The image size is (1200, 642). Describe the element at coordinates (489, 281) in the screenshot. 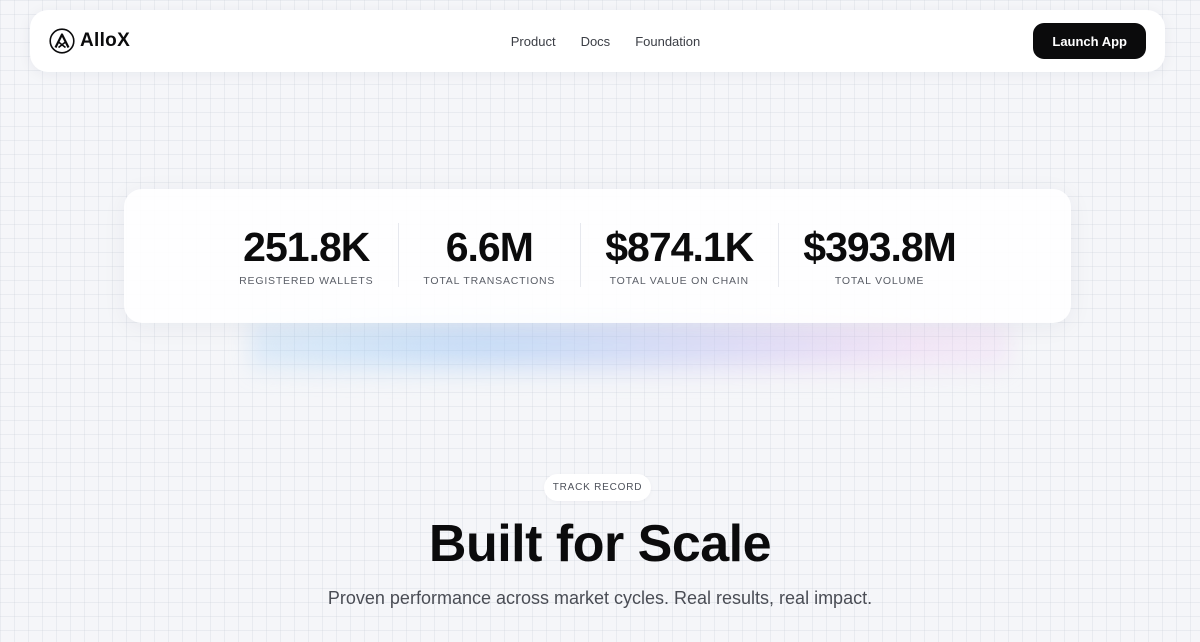

I see `stat-label: TOTAL TRANSACTIONS` at that location.